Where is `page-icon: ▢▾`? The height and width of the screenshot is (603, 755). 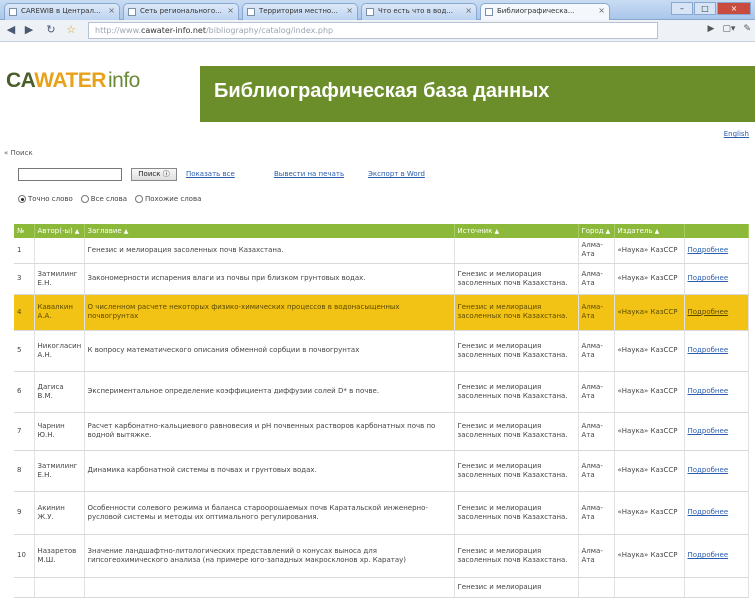
page-icon: ▢▾ is located at coordinates (728, 29).